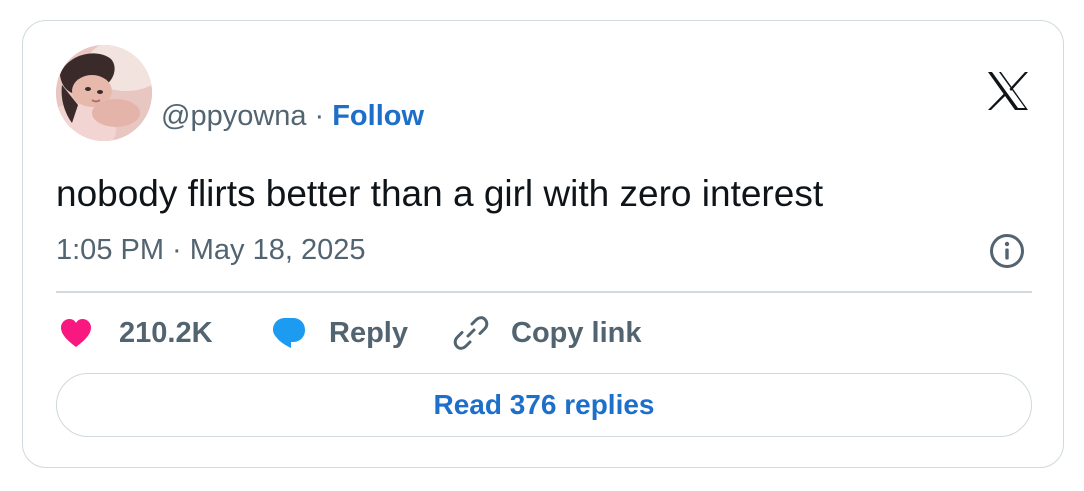 Image resolution: width=1084 pixels, height=491 pixels. I want to click on read-replies-button: Read 376 replies, so click(544, 405).